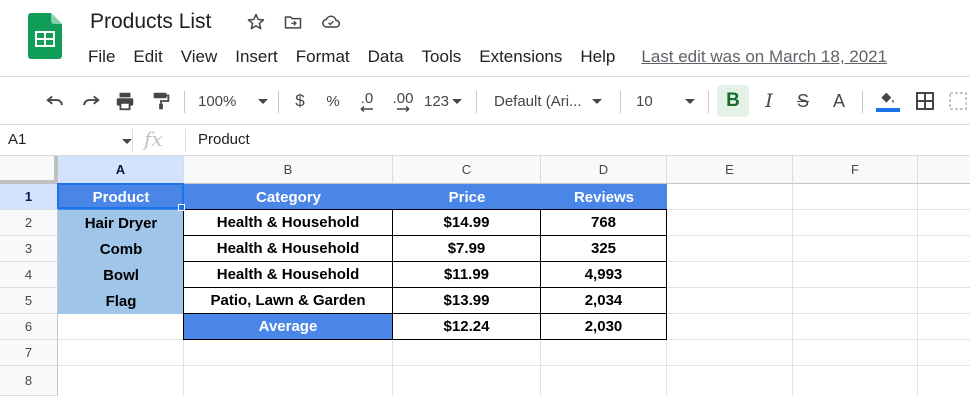 This screenshot has height=396, width=970. Describe the element at coordinates (597, 57) in the screenshot. I see `menu-help: Help` at that location.